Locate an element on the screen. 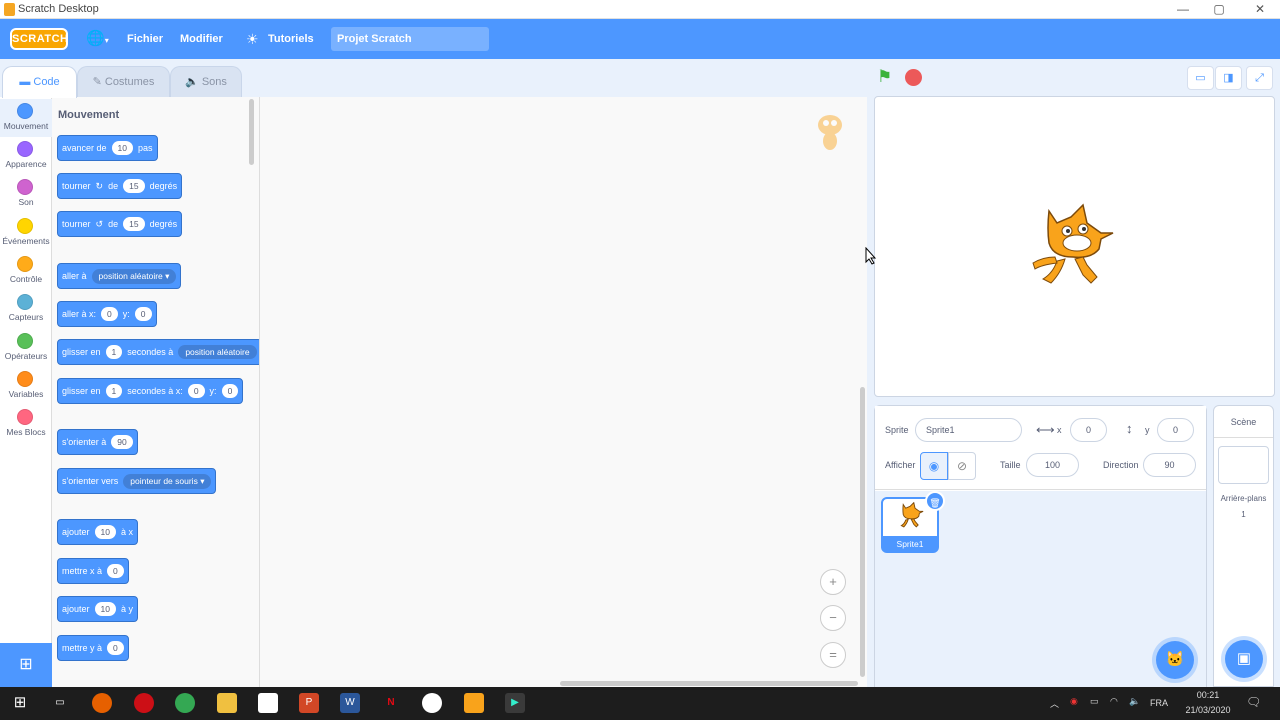  stage-selector: Scène Arrière-plans 1 ▣ is located at coordinates (1243, 546).